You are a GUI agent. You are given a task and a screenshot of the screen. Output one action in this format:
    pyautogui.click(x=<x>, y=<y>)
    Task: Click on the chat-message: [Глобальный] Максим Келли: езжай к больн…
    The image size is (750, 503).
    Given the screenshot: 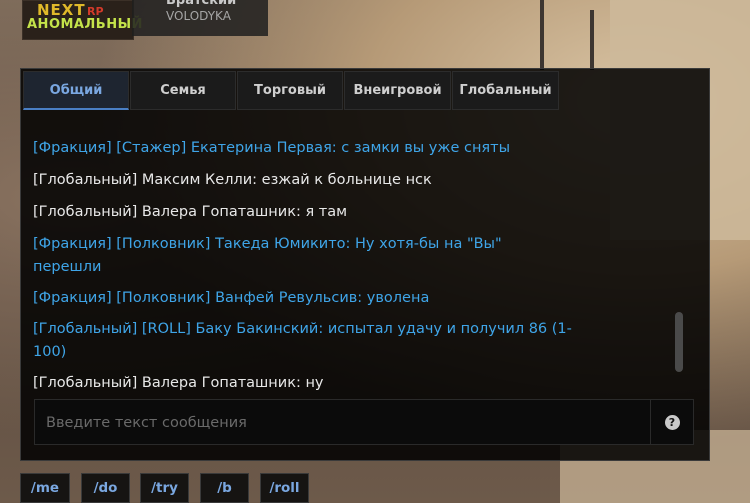 What is the action you would take?
    pyautogui.click(x=232, y=180)
    